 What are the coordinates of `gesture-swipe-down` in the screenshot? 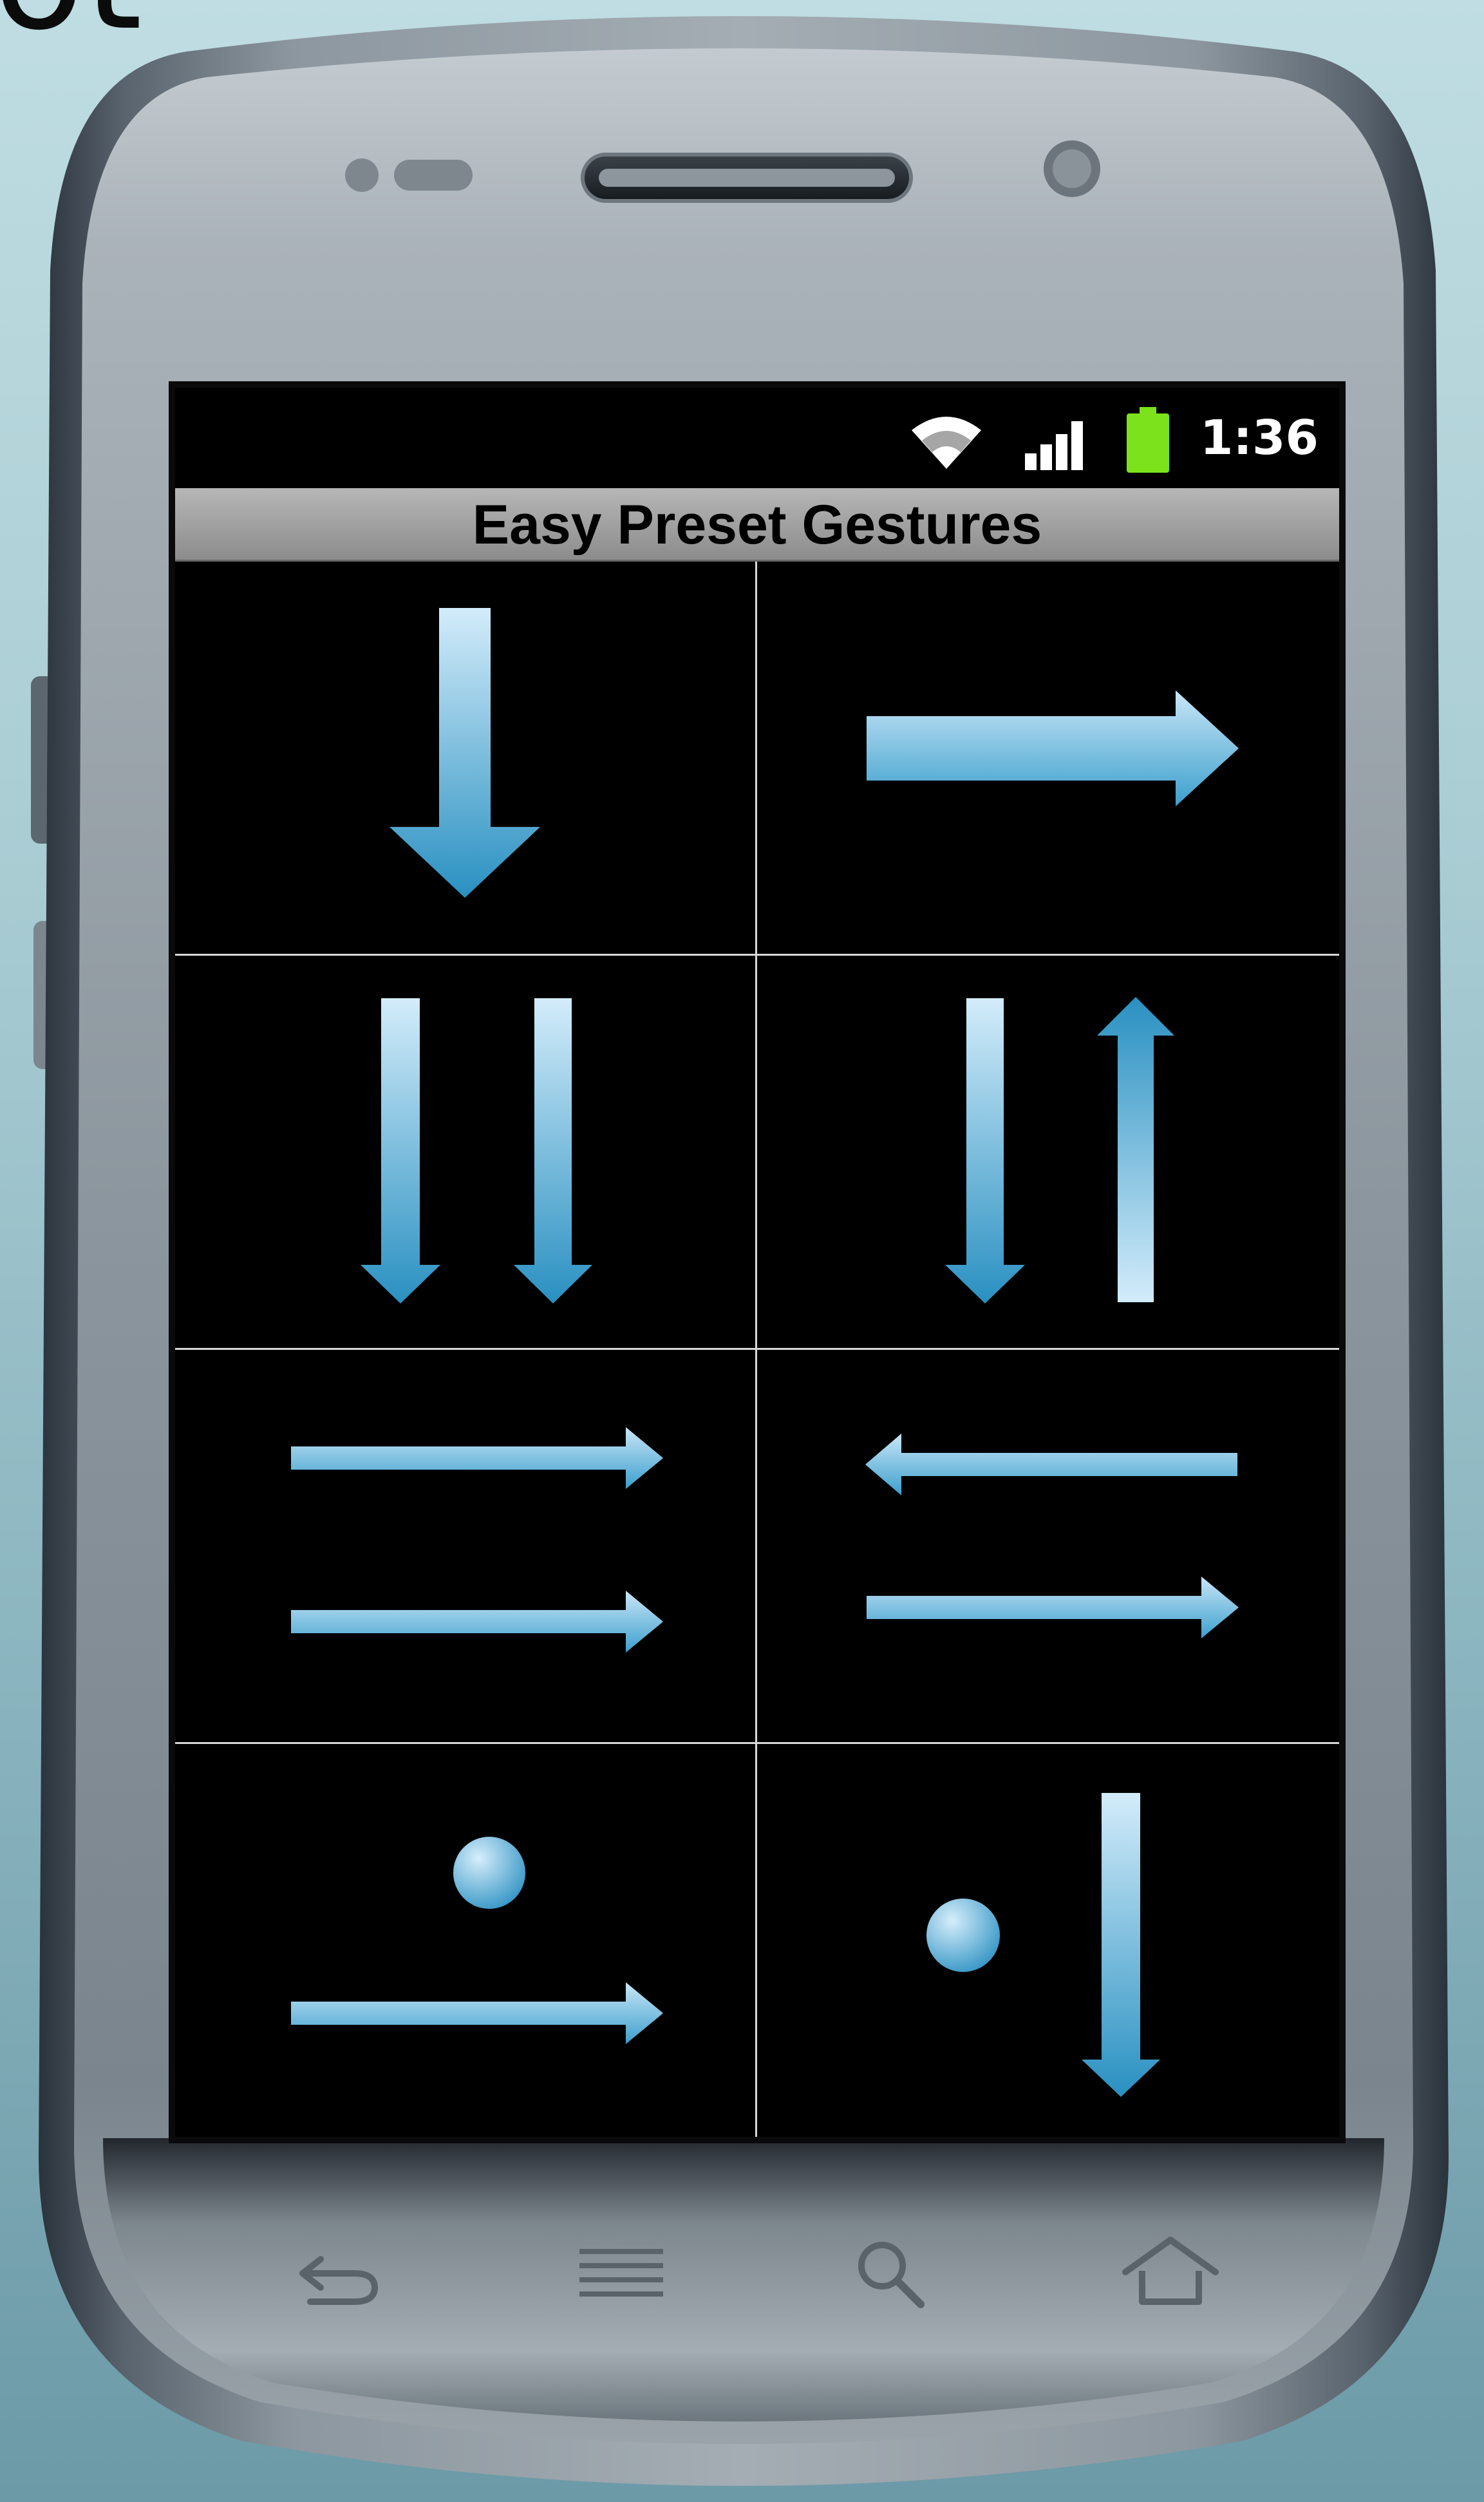 It's located at (466, 759).